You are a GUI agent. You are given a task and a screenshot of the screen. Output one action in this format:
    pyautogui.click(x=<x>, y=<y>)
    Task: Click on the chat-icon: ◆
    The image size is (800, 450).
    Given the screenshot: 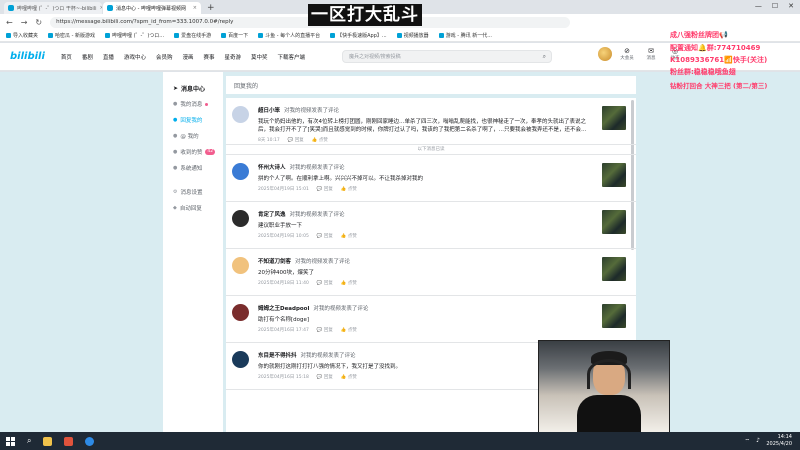 What is the action you would take?
    pyautogui.click(x=175, y=208)
    